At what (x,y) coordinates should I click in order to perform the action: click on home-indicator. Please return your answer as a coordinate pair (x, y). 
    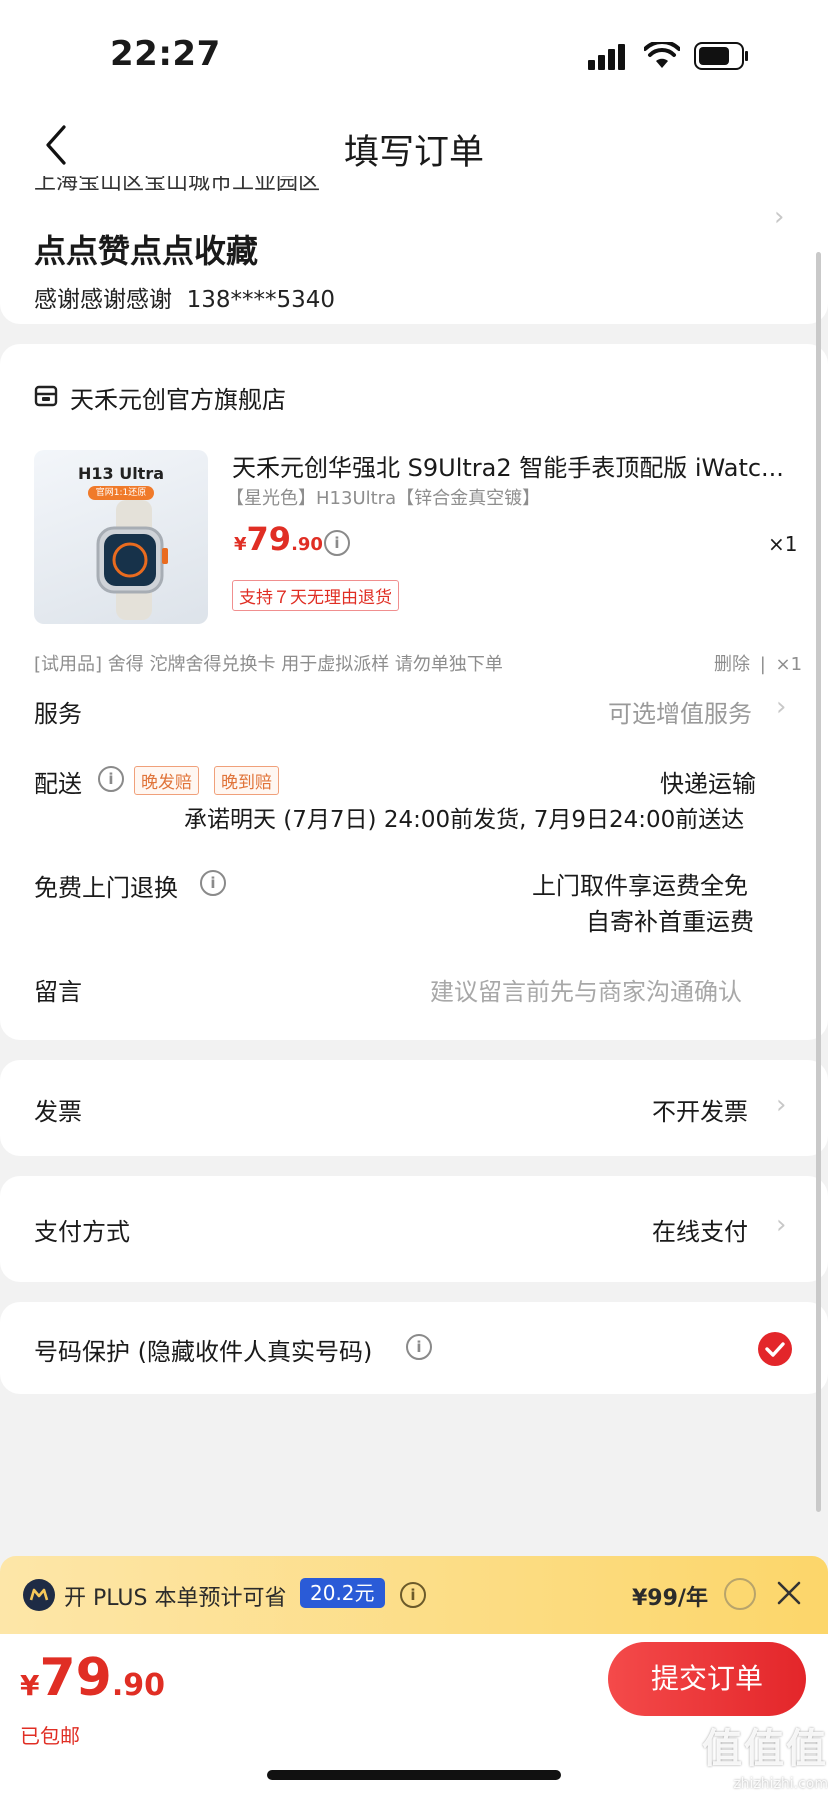
    Looking at the image, I should click on (414, 1775).